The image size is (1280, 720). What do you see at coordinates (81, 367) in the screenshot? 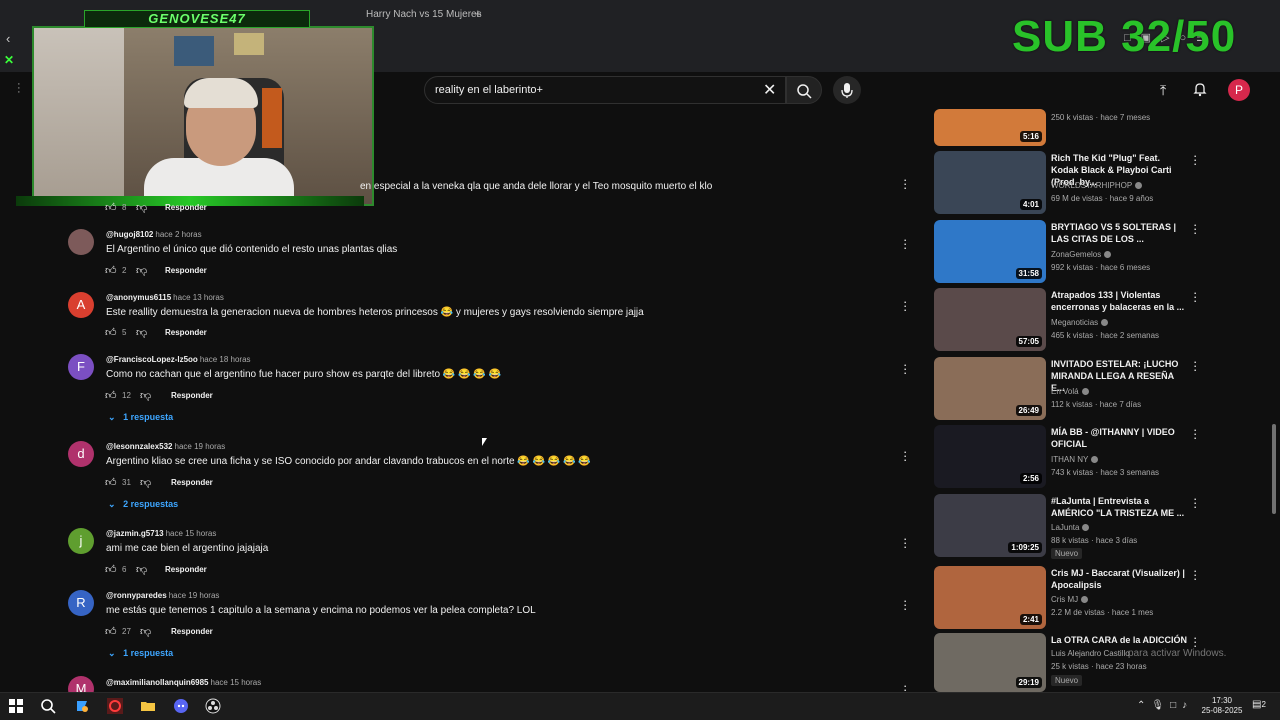
I see `avatar: F` at bounding box center [81, 367].